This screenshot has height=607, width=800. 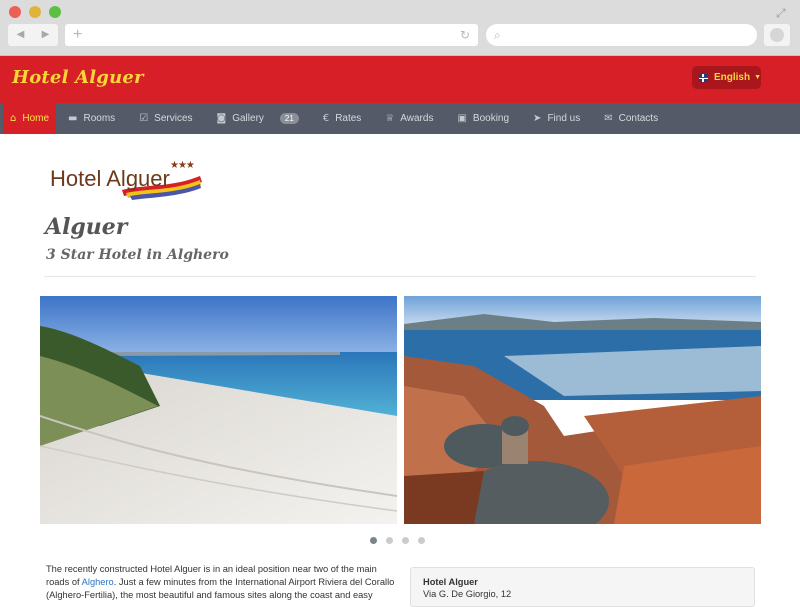 What do you see at coordinates (621, 35) in the screenshot?
I see `search-bar: ⌕` at bounding box center [621, 35].